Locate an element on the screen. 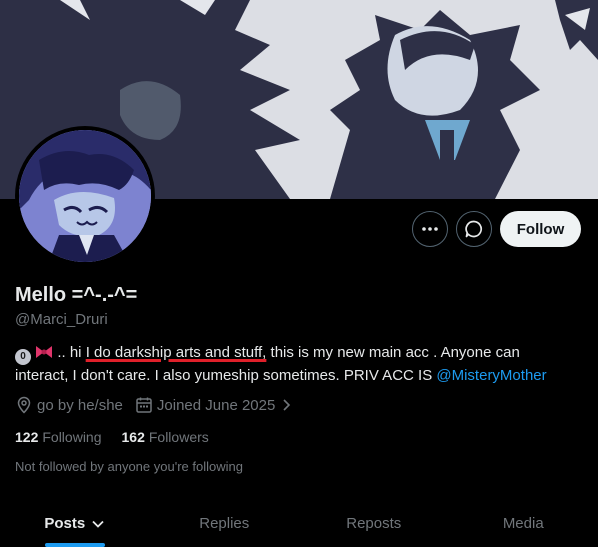 The width and height of the screenshot is (598, 547). followers-label: Followers is located at coordinates (178, 437).